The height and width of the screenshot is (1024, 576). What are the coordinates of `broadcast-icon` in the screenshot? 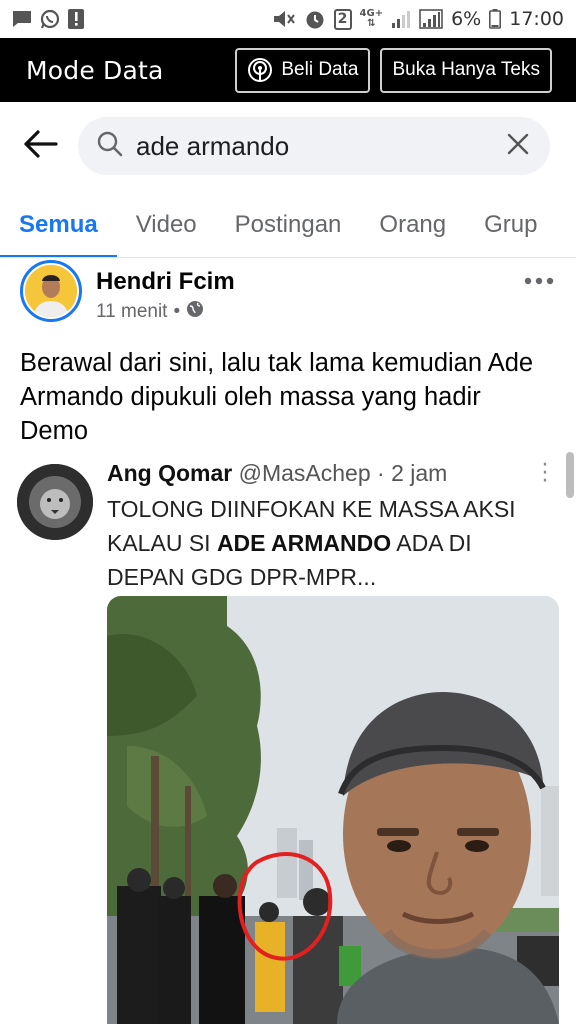 It's located at (260, 70).